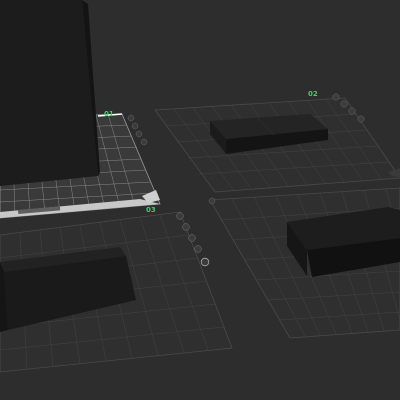  What do you see at coordinates (313, 94) in the screenshot?
I see `plate-02-number: 02` at bounding box center [313, 94].